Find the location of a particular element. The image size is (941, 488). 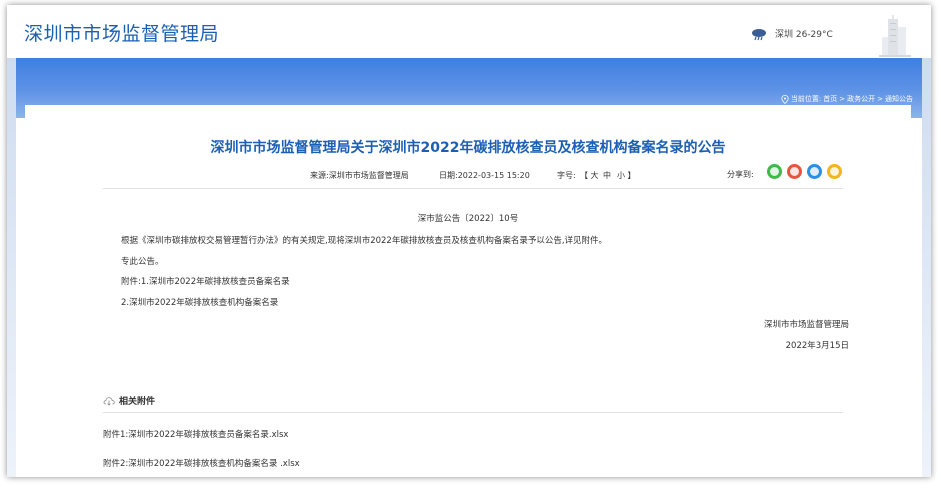

breadcrumb-gov-affairs: 政务公开 is located at coordinates (861, 99).